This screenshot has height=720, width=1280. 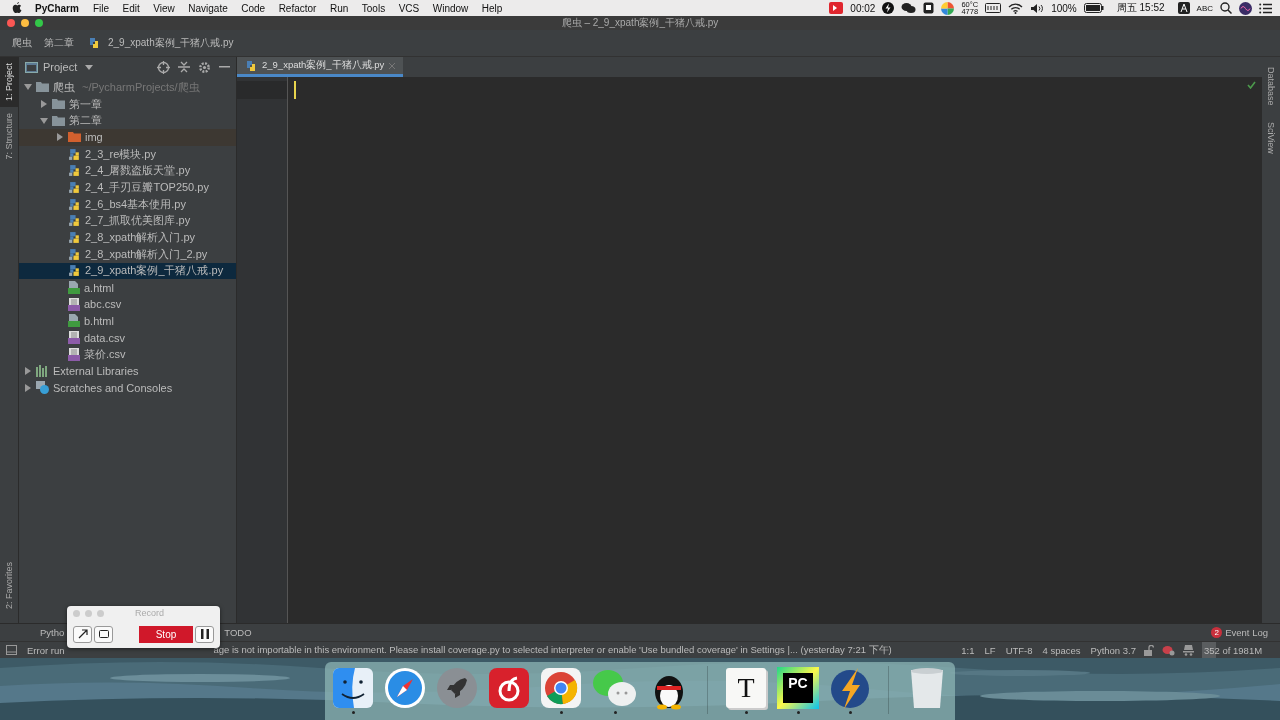 I want to click on menu-item: Code, so click(x=253, y=8).